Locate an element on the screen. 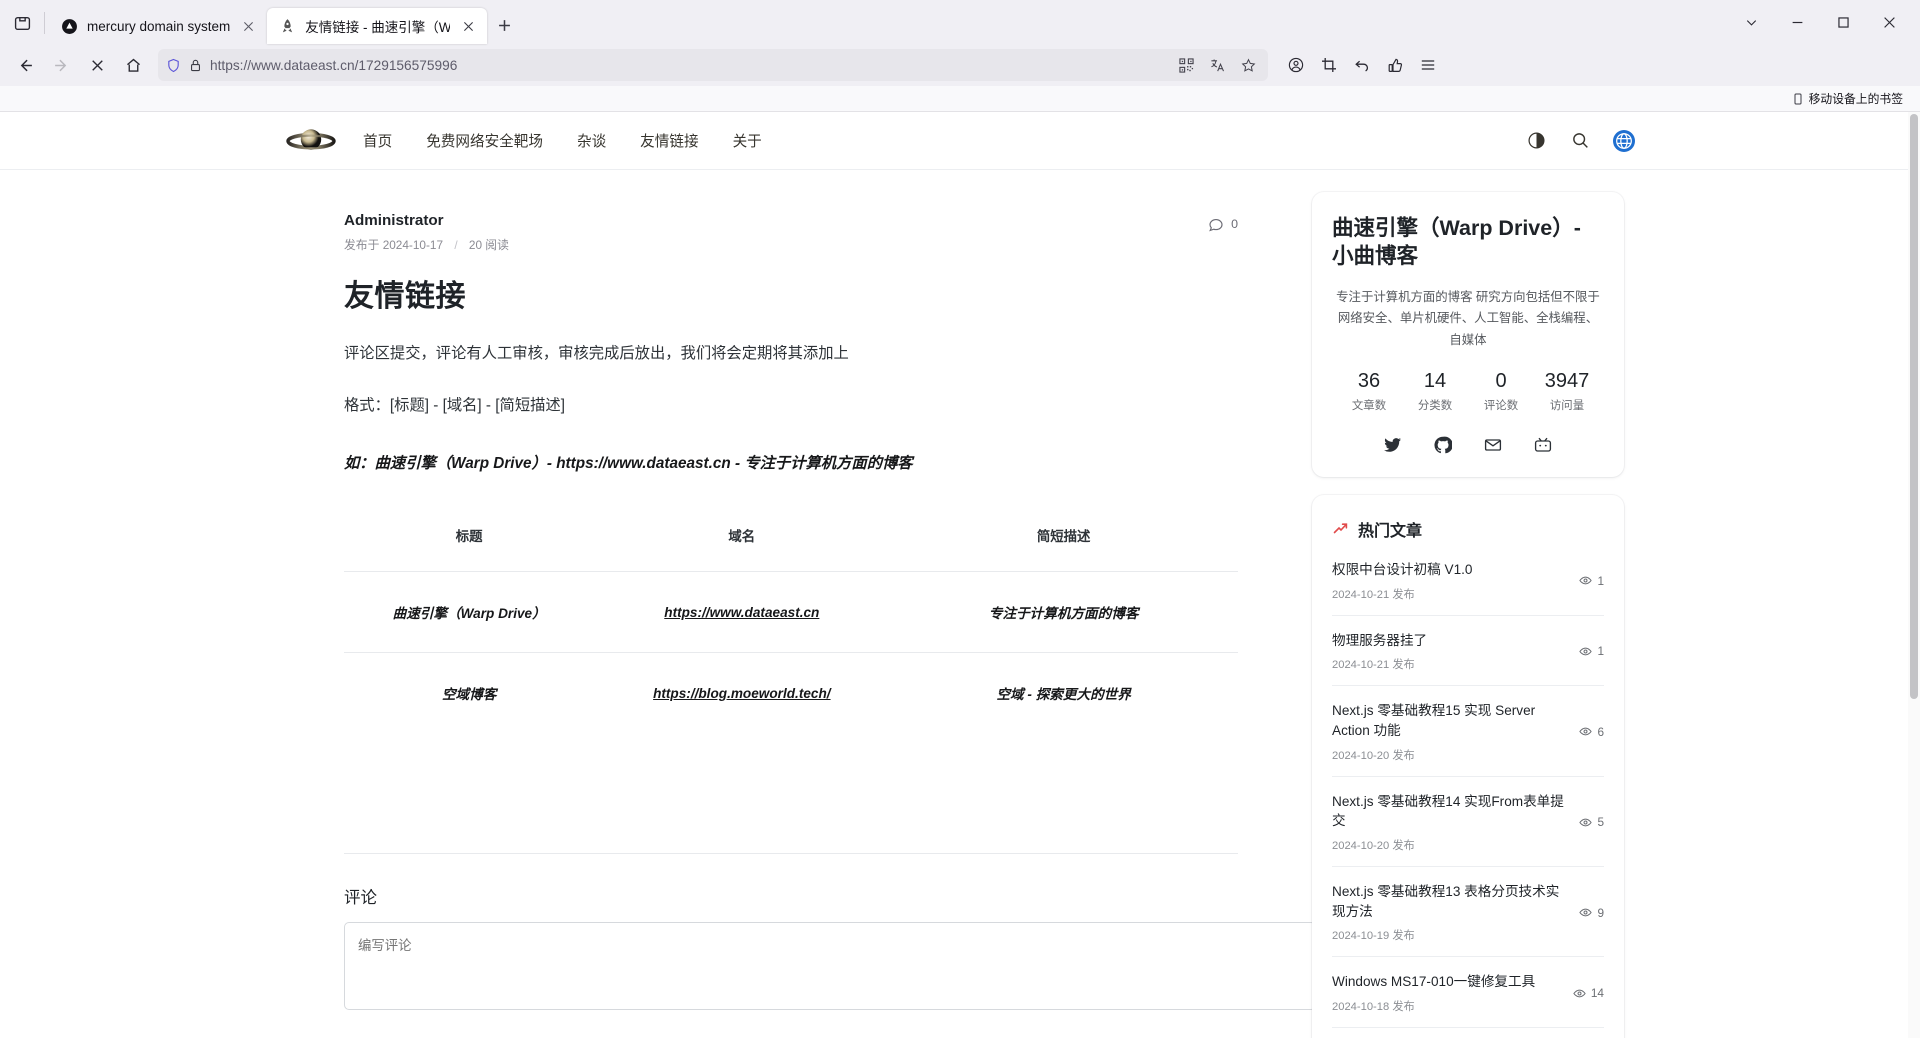 The height and width of the screenshot is (1038, 1920). tab-overflow-chevron-button is located at coordinates (1751, 22).